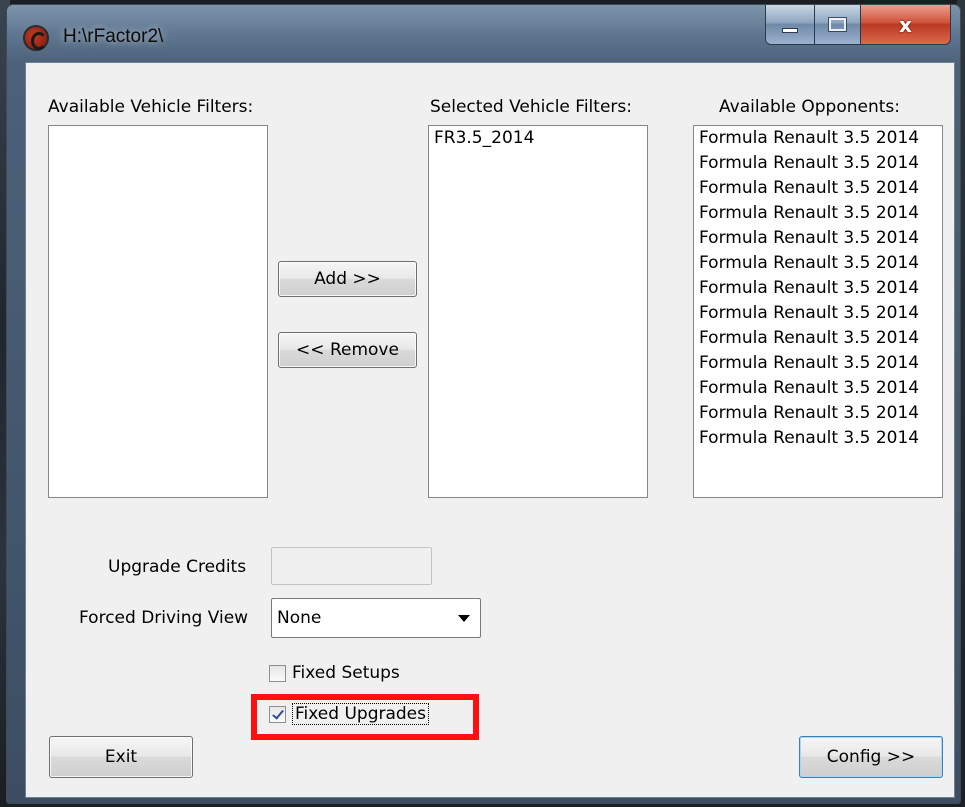 This screenshot has height=807, width=965. What do you see at coordinates (277, 673) in the screenshot?
I see `fixed-setups-checkbox` at bounding box center [277, 673].